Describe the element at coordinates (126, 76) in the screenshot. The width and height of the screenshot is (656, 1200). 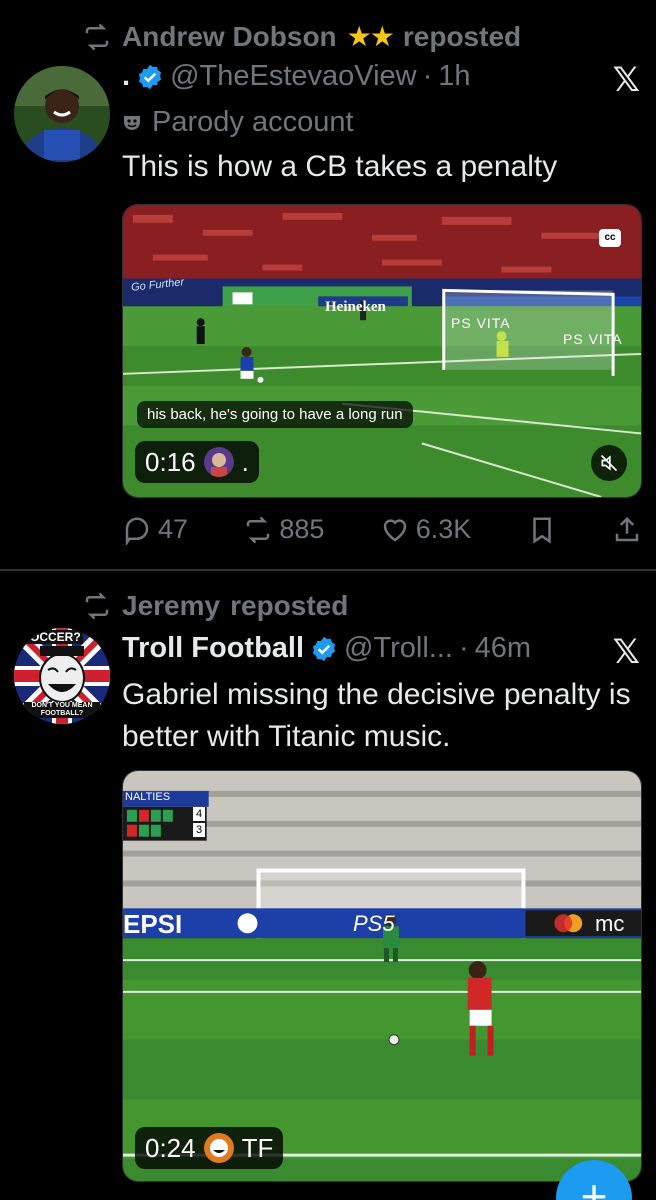
I see `author-name: .` at that location.